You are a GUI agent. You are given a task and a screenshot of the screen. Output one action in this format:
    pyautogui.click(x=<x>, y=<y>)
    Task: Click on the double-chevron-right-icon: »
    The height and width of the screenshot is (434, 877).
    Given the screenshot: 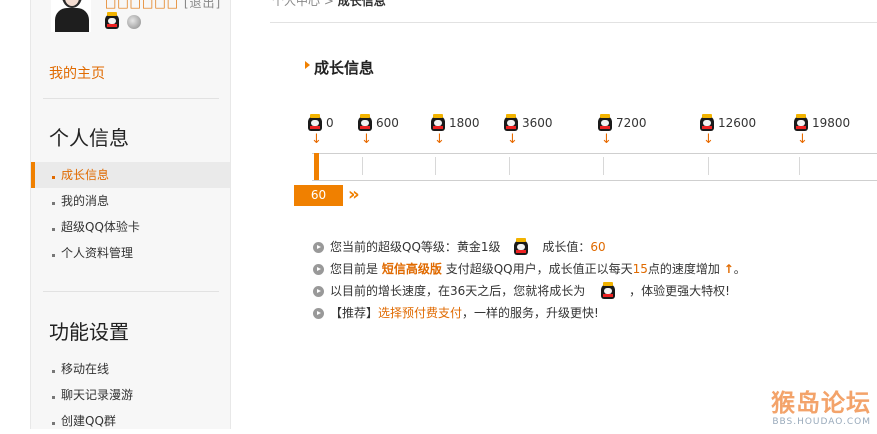 What is the action you would take?
    pyautogui.click(x=354, y=194)
    